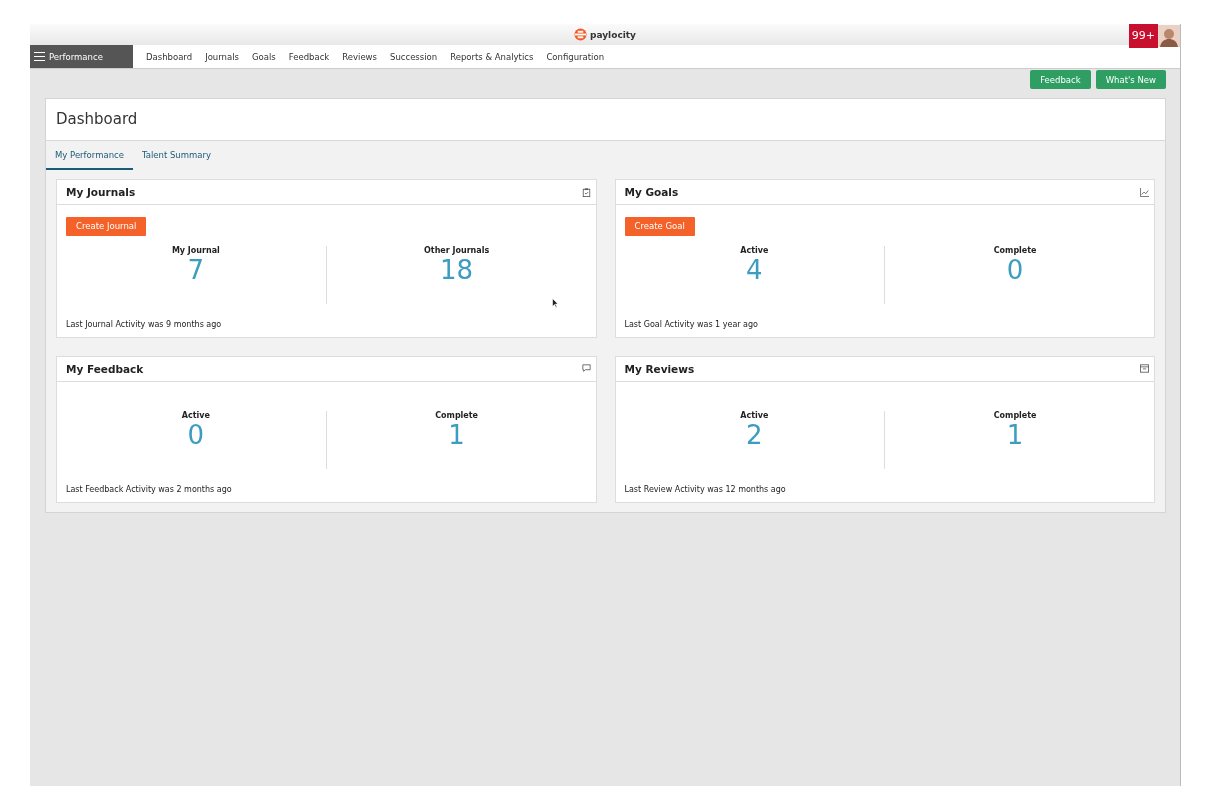 This screenshot has width=1208, height=806. I want to click on action-button: What's New, so click(1130, 79).